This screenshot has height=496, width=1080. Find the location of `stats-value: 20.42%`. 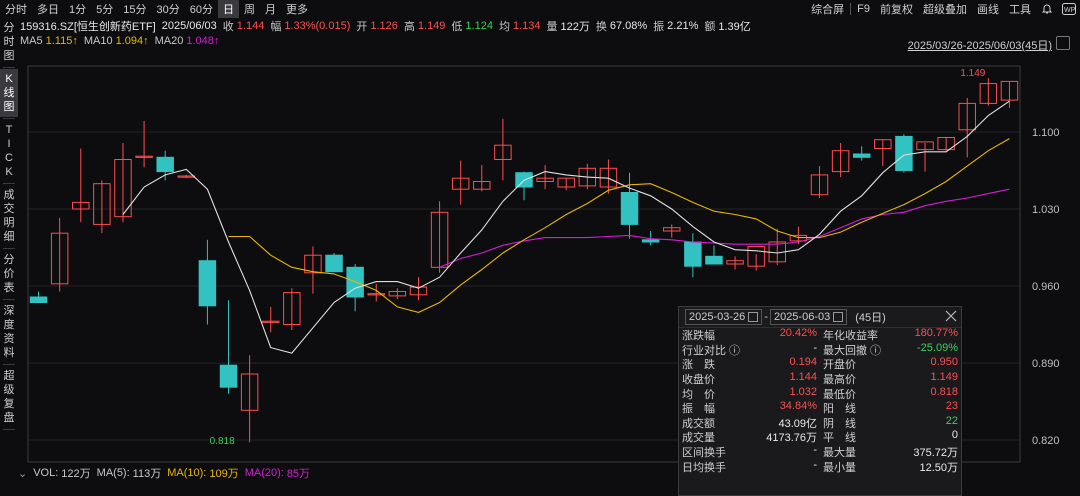

stats-value: 20.42% is located at coordinates (798, 333).